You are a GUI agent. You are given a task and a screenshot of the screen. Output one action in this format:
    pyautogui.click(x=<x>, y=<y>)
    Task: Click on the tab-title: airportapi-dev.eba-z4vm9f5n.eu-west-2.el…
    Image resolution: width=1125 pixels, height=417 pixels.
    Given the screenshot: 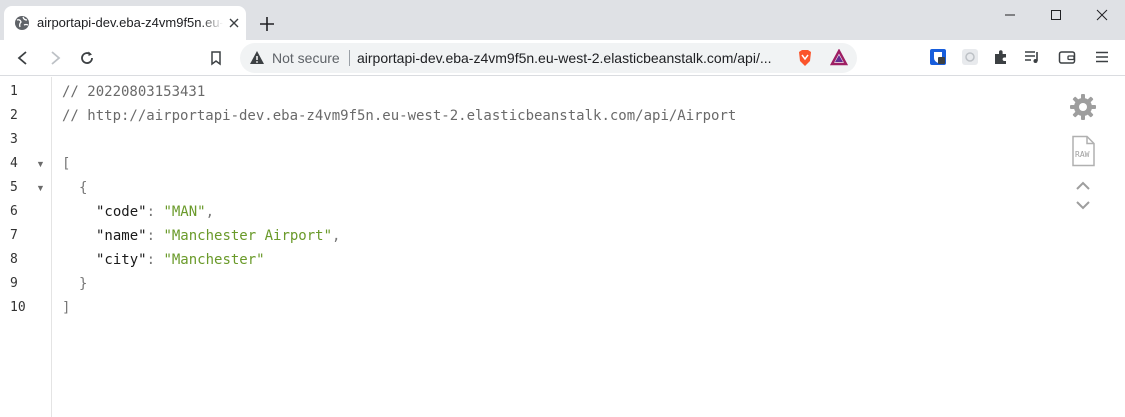 What is the action you would take?
    pyautogui.click(x=130, y=22)
    